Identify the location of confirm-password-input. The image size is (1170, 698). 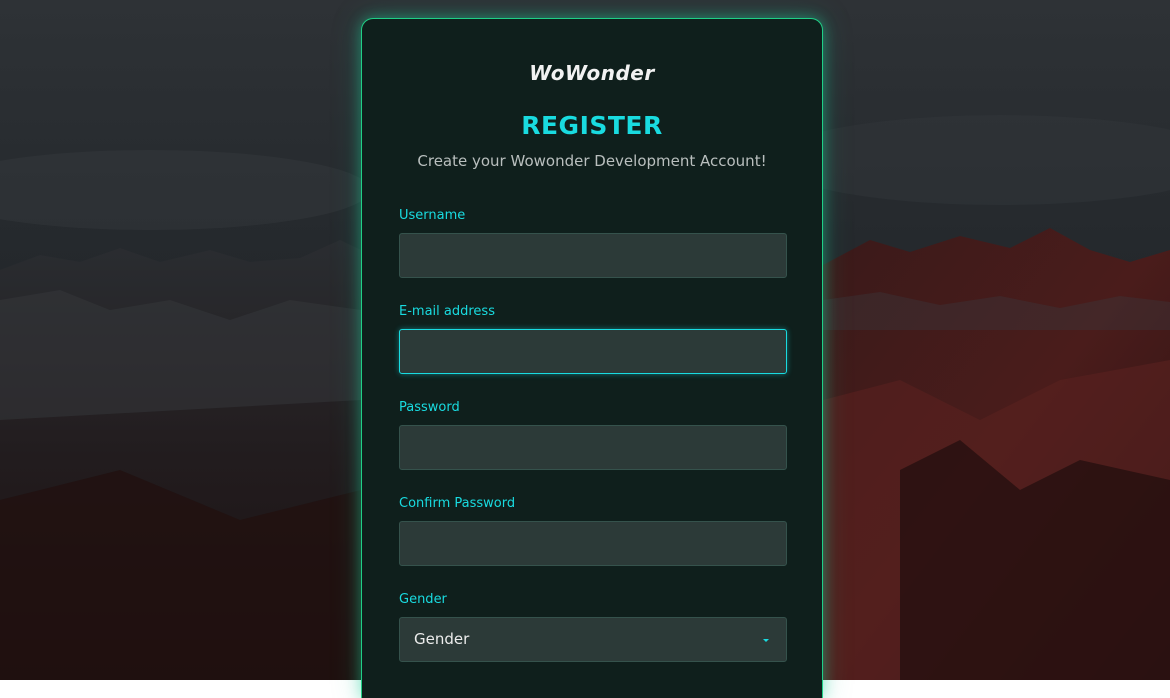
(593, 543).